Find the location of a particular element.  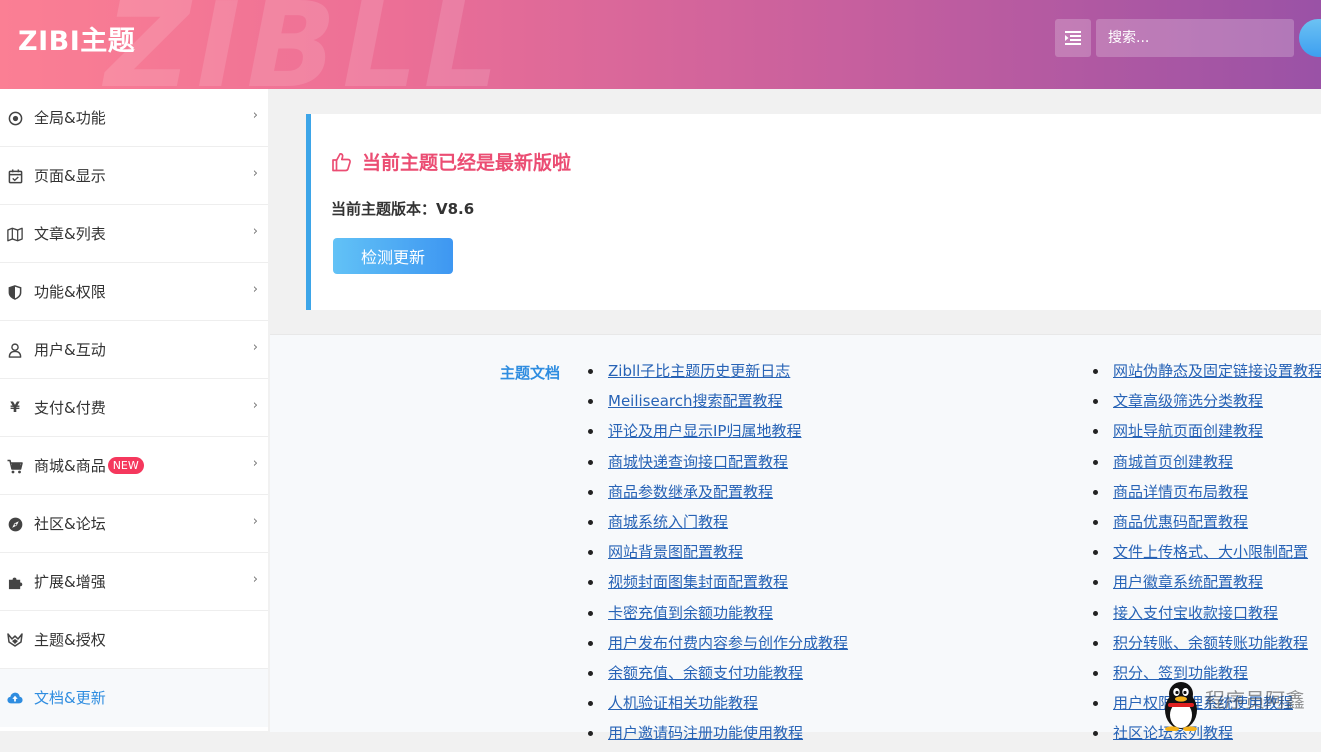

list-item: 社区论坛系列教程 is located at coordinates (1207, 737).